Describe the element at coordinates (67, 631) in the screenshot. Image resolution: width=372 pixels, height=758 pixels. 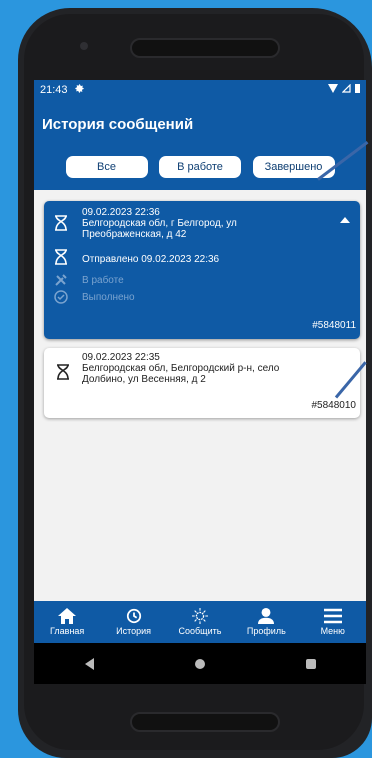
I see `nav-home-label: Главная` at that location.